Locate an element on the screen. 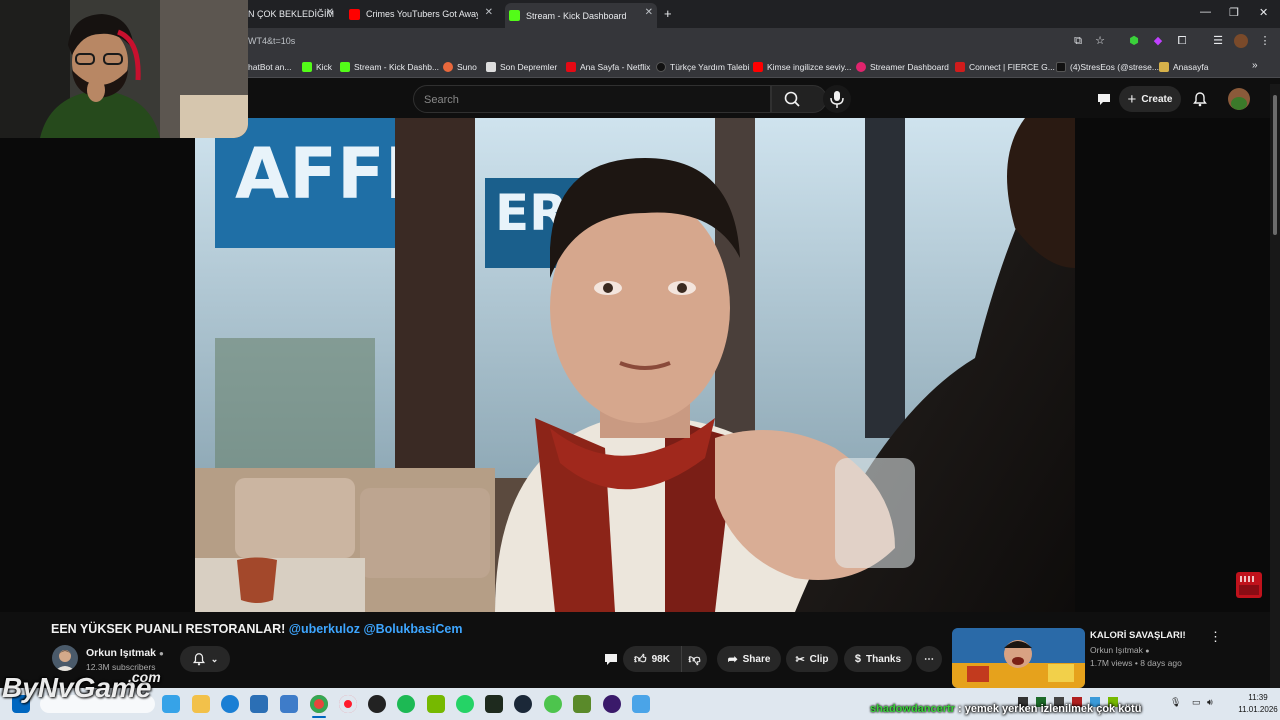  obs-icon is located at coordinates (377, 704).